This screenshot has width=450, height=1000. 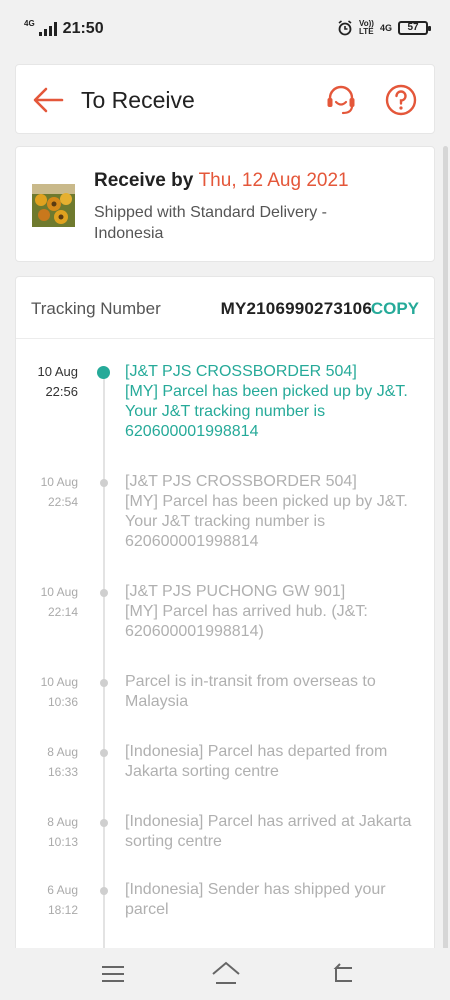 I want to click on back-arrow-icon, so click(x=48, y=100).